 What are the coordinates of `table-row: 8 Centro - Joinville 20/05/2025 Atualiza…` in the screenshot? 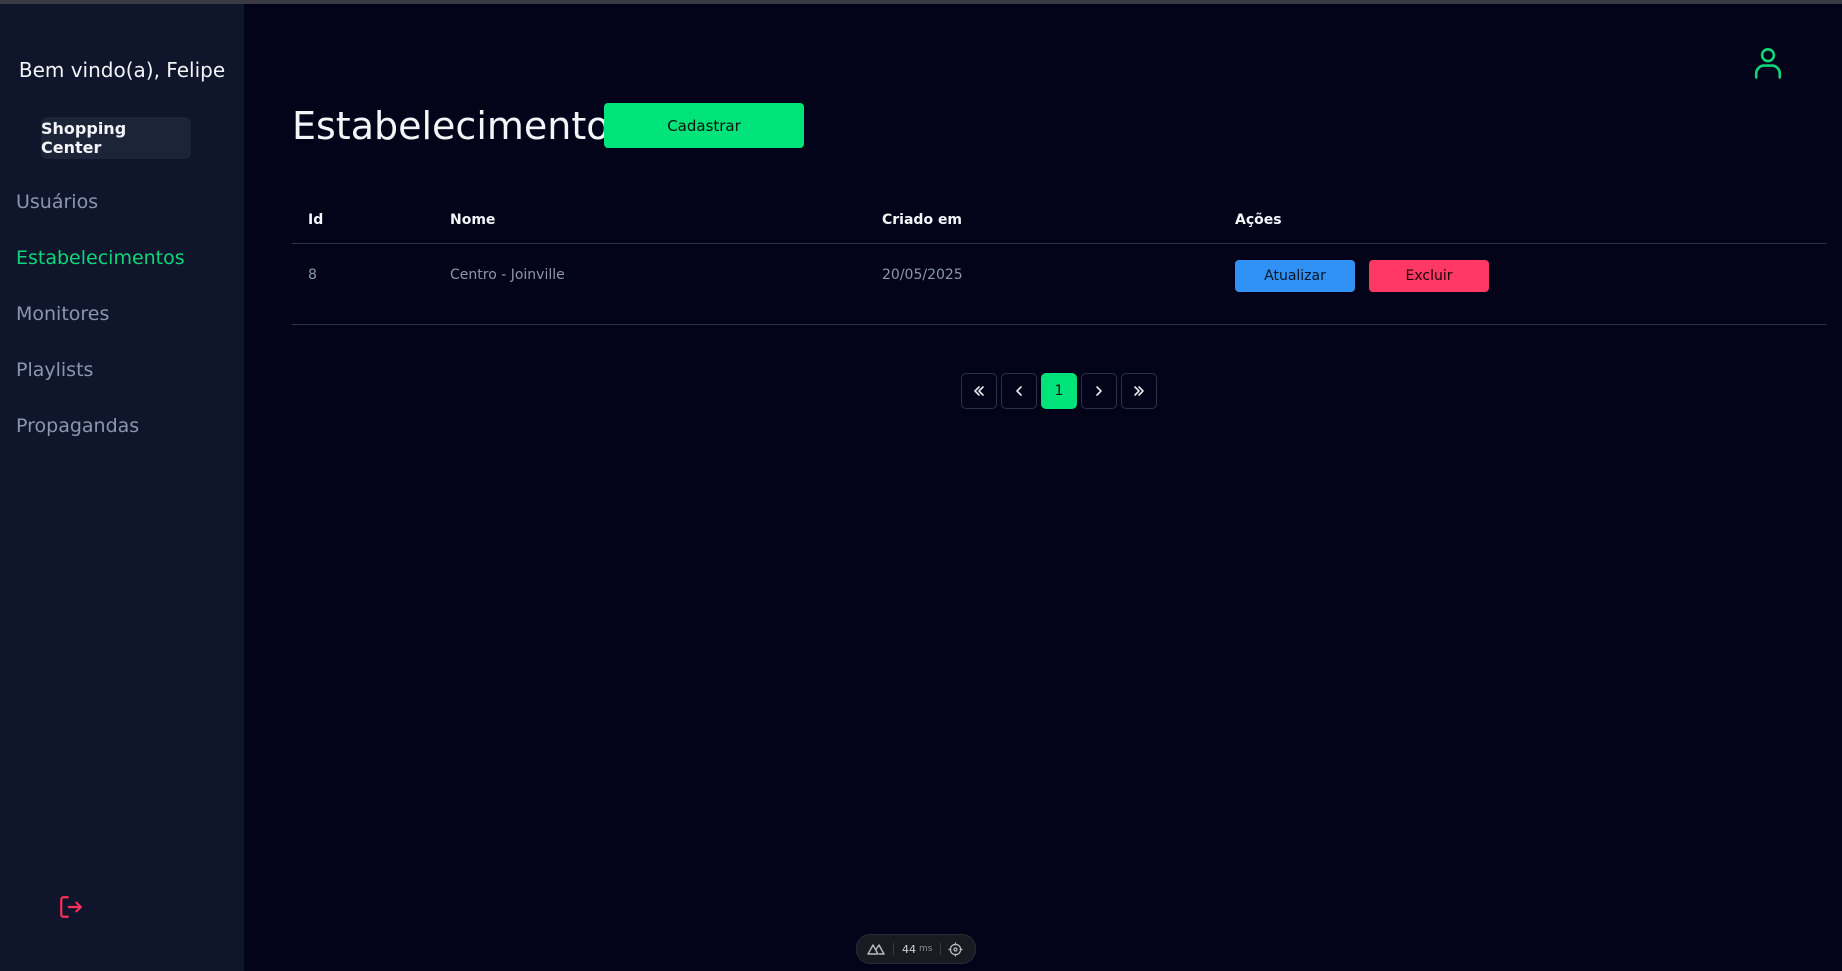 It's located at (1059, 284).